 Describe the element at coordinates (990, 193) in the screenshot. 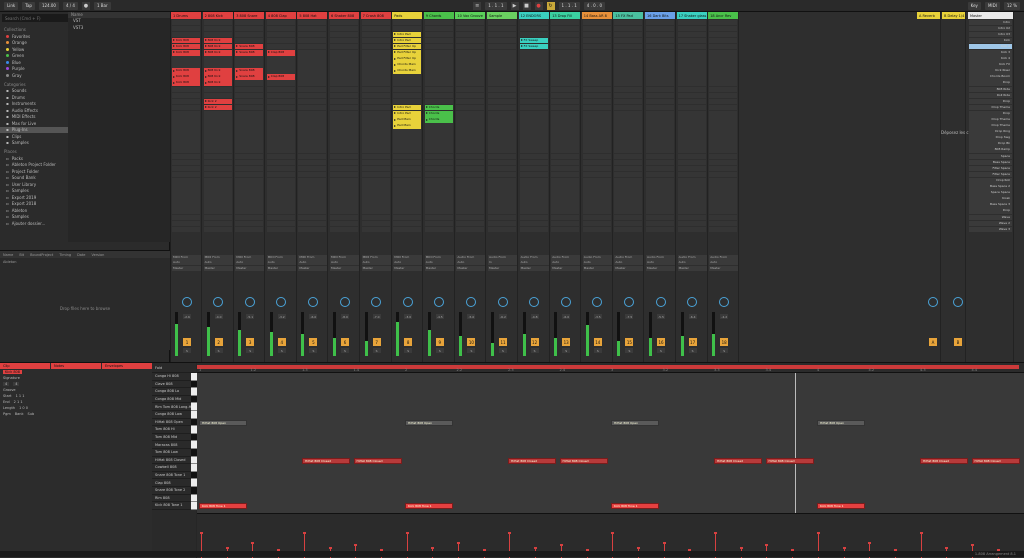

I see `scene-launch: Space Space` at that location.